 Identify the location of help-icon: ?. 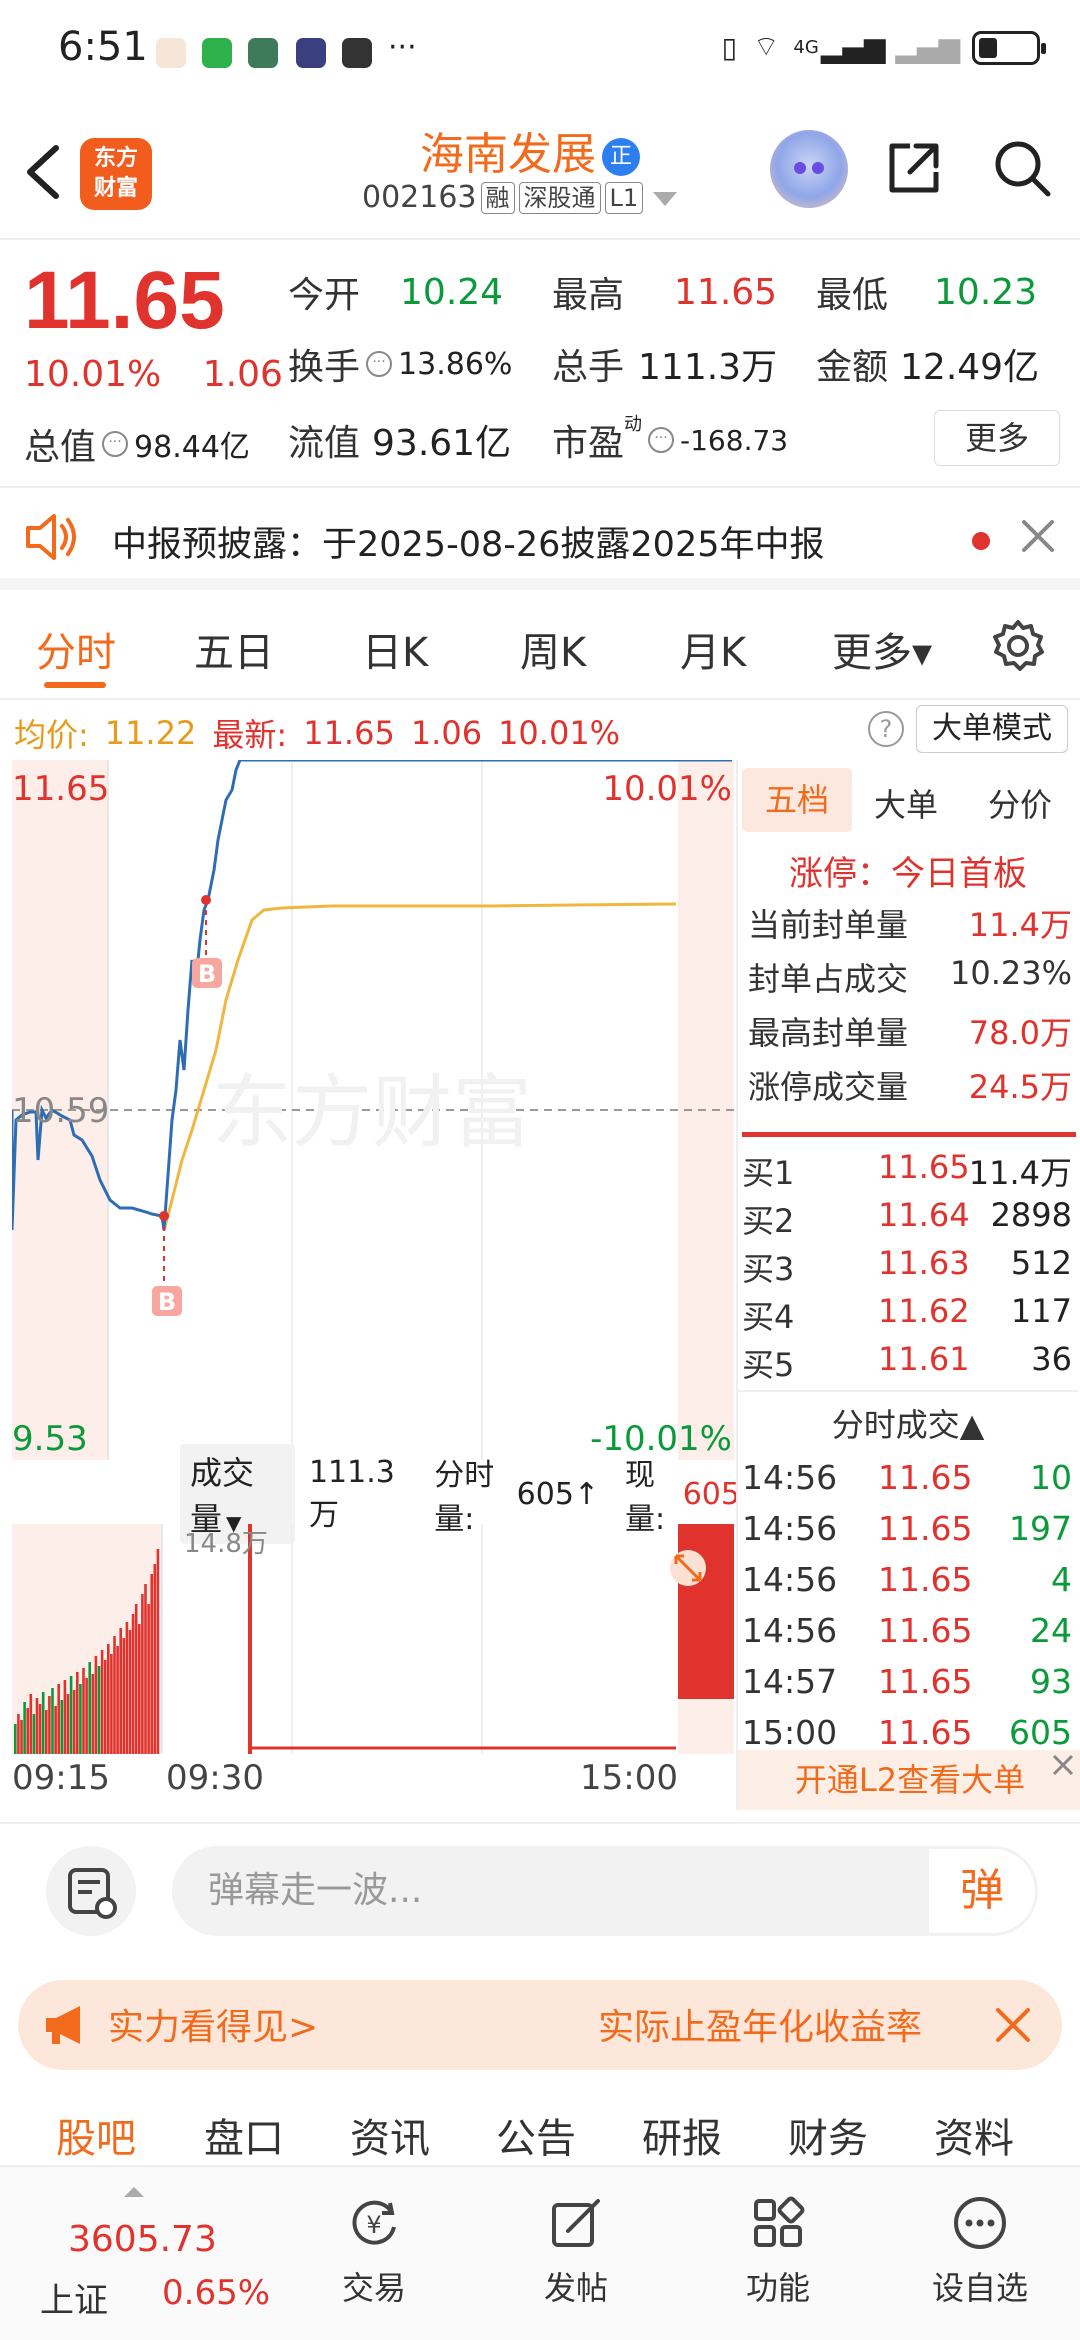
(886, 729).